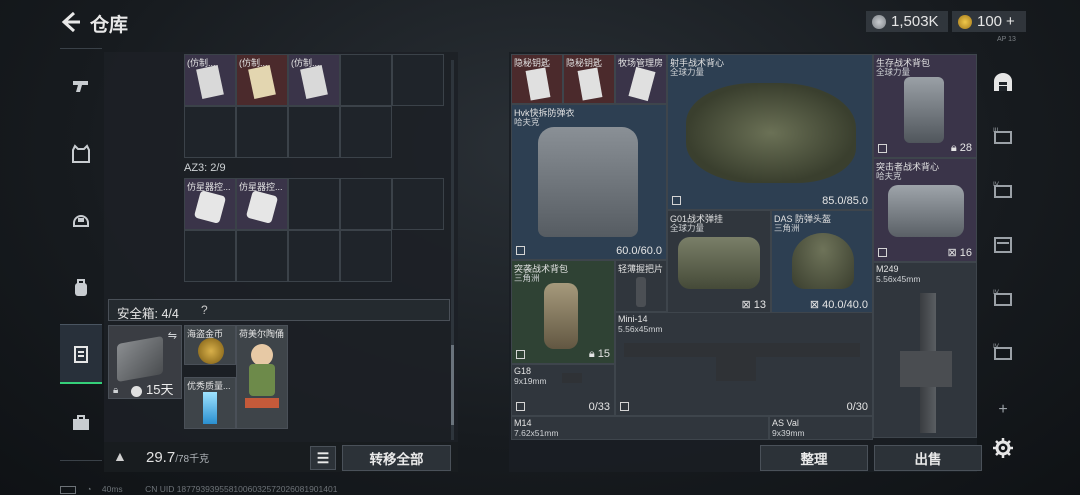  Describe the element at coordinates (81, 423) in the screenshot. I see `rail-item-briefcase` at that location.